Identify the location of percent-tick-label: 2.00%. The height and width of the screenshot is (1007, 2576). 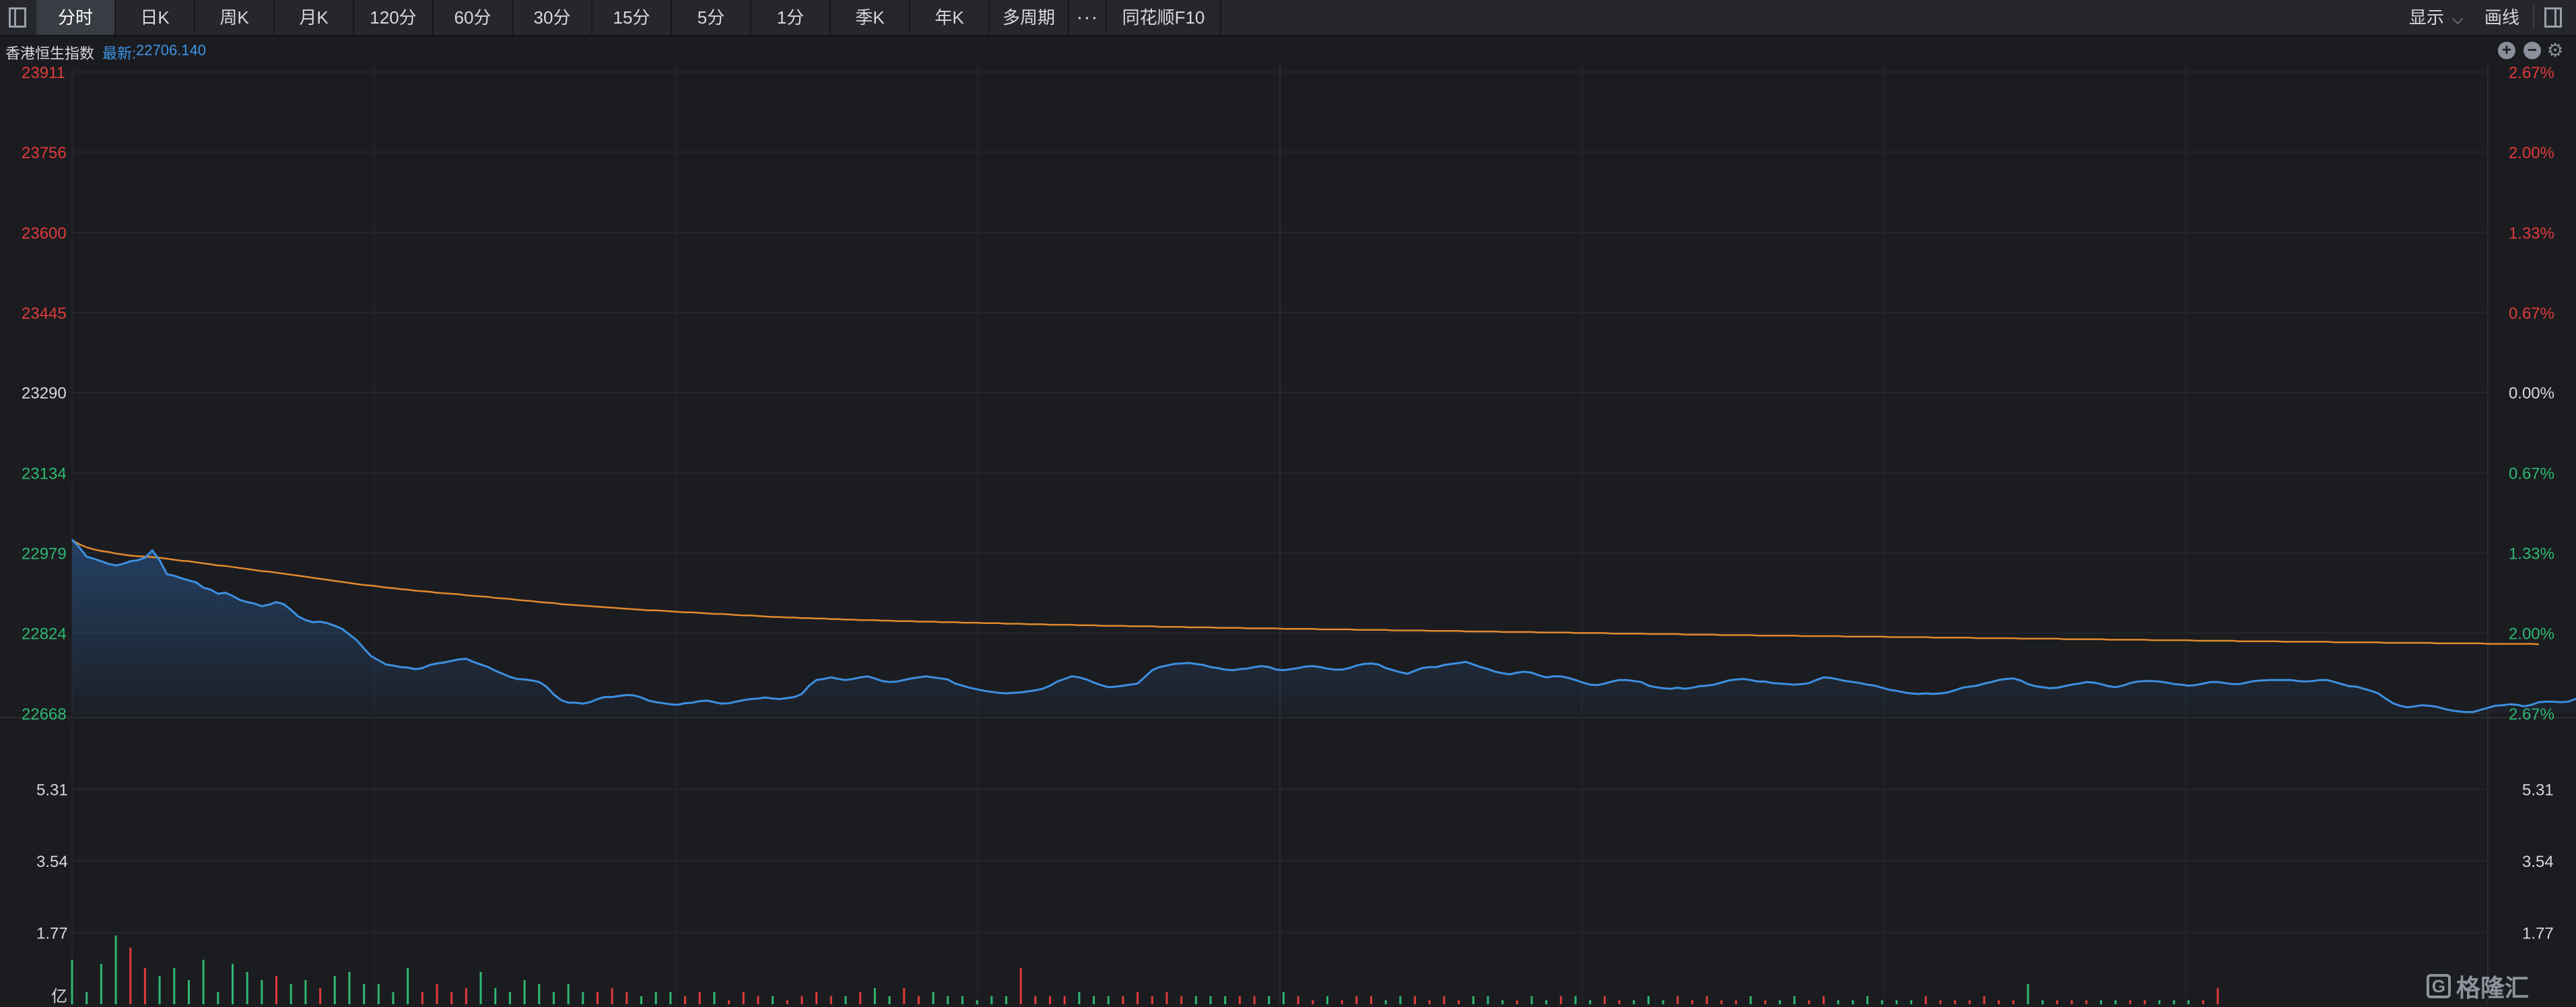
(2531, 153).